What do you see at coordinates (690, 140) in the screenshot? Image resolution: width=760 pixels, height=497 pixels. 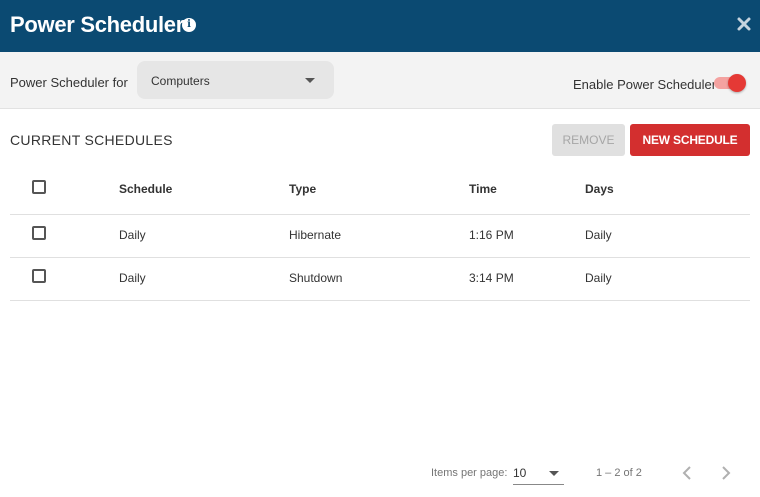 I see `new-schedule-button: NEW SCHEDULE` at bounding box center [690, 140].